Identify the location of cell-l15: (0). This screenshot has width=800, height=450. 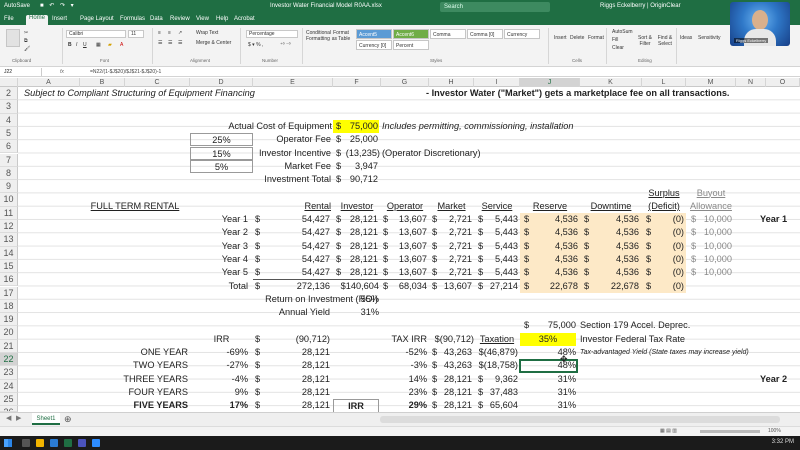
(668, 272).